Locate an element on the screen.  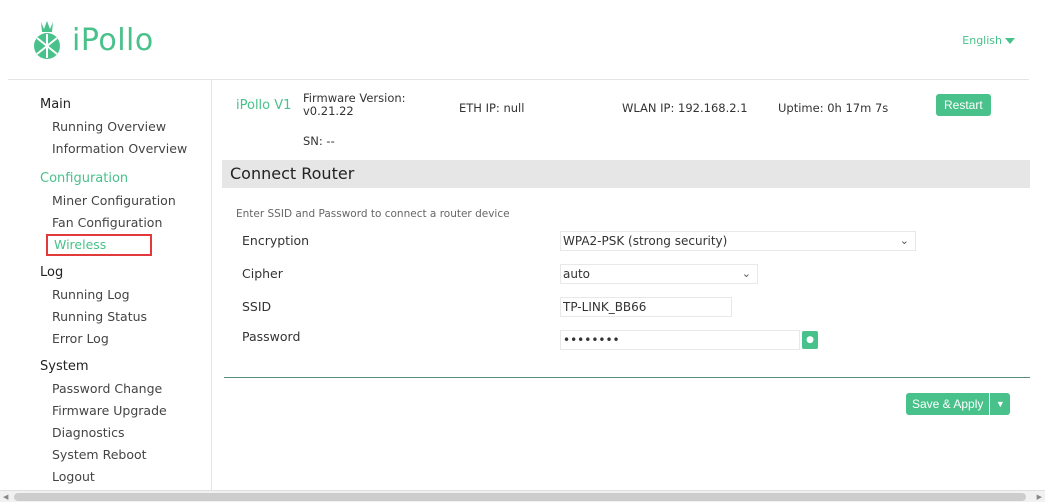
sidebar-item-miner-configuration: Miner Configuration is located at coordinates (125, 201).